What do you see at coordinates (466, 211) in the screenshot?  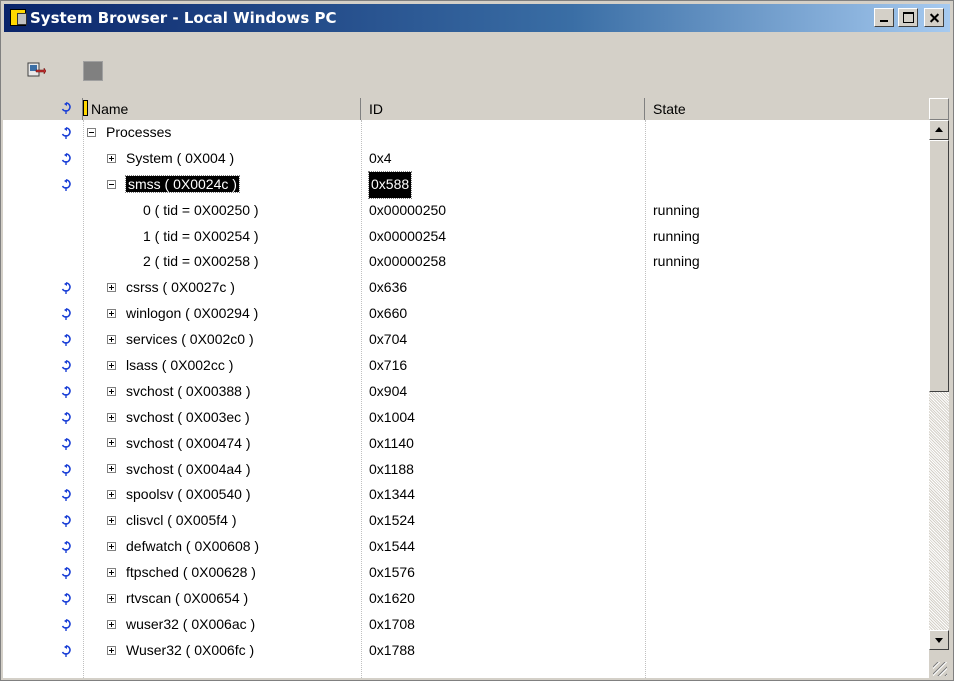 I see `tree-row: 0 ( tid = 0X00250 ) 0x00000250 running` at bounding box center [466, 211].